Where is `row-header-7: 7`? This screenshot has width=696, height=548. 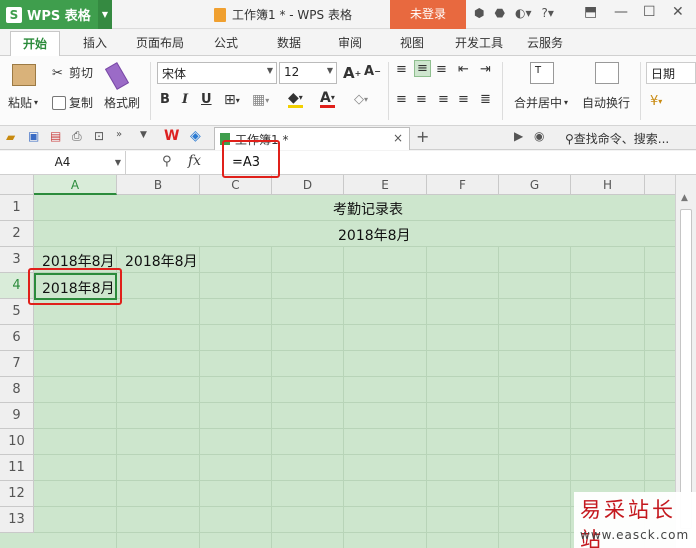
row-header-7: 7 is located at coordinates (17, 364).